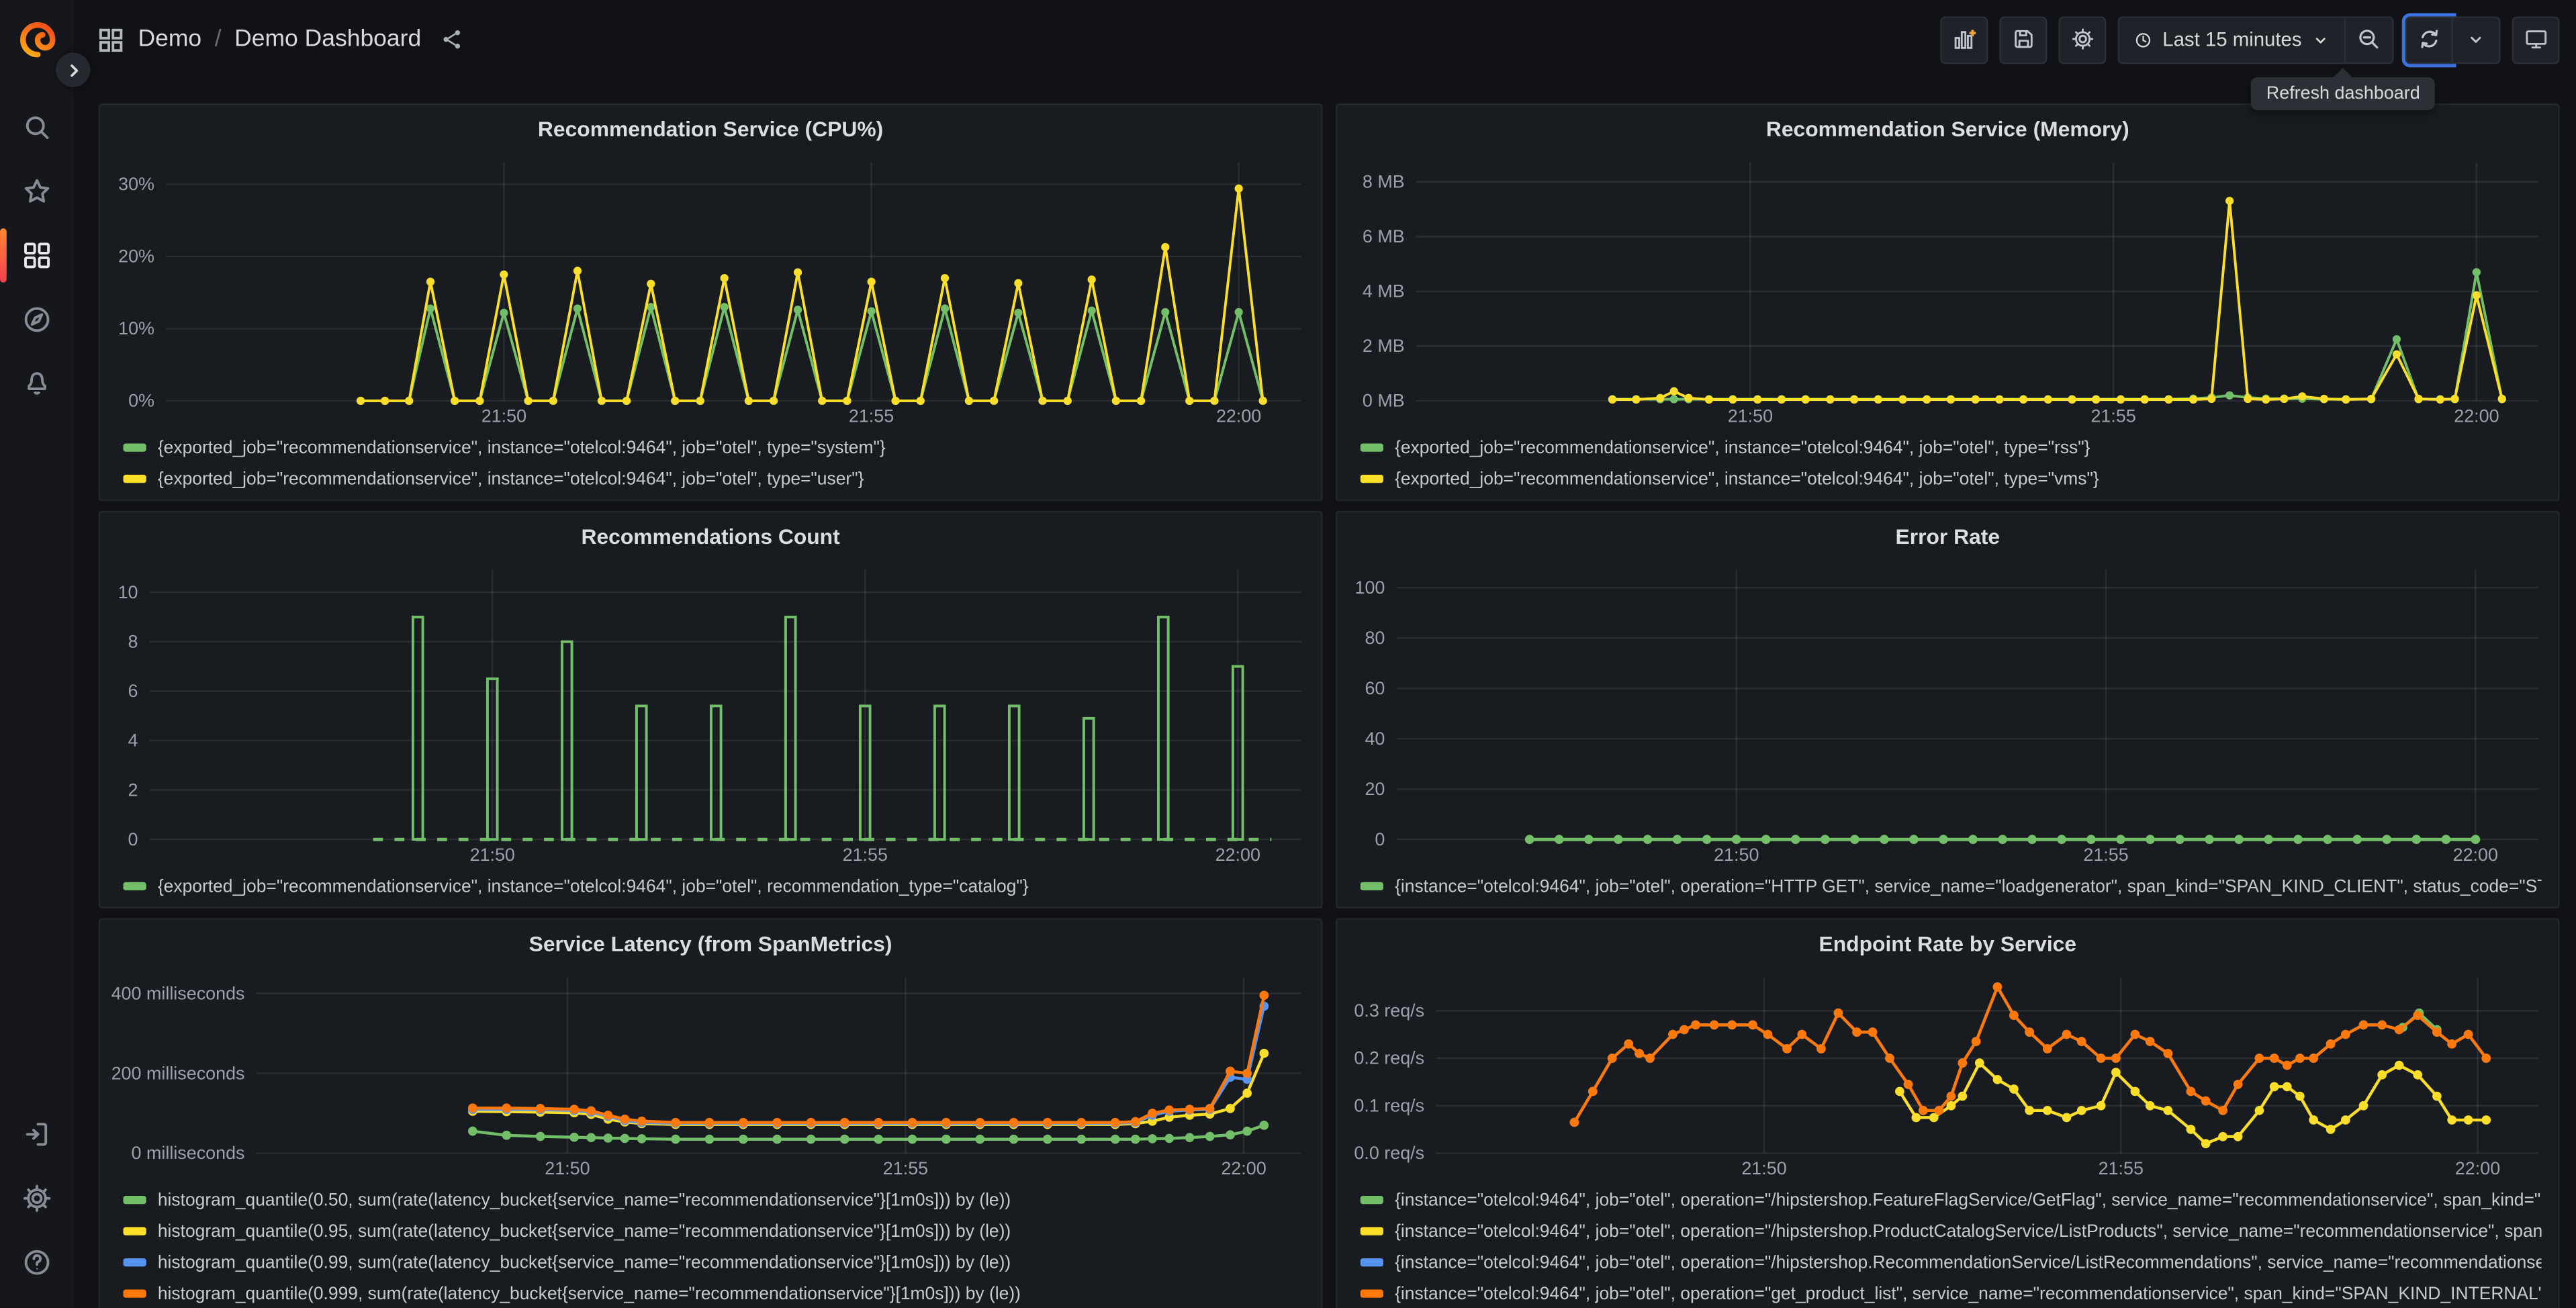  I want to click on dashboards-icon, so click(37, 255).